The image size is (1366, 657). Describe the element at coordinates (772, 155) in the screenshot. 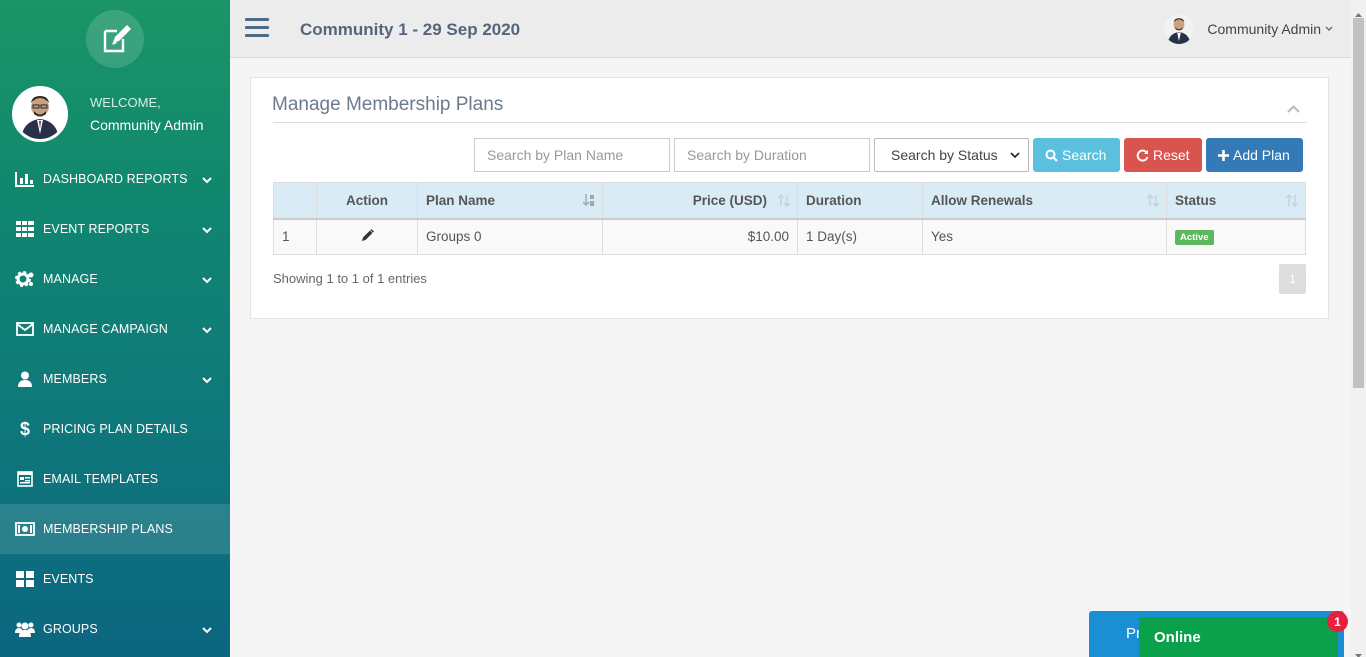

I see `duration-search-input: Search by Duration` at that location.